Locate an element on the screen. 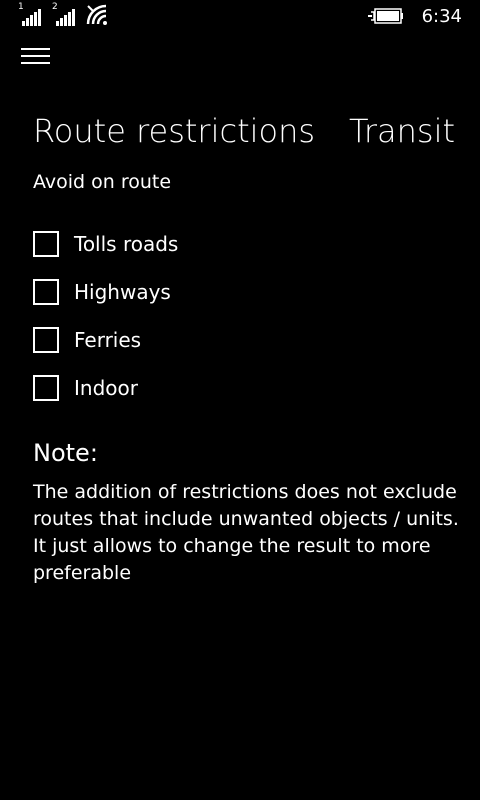 This screenshot has width=480, height=800. avoid-on-route-label: Avoid on route is located at coordinates (102, 182).